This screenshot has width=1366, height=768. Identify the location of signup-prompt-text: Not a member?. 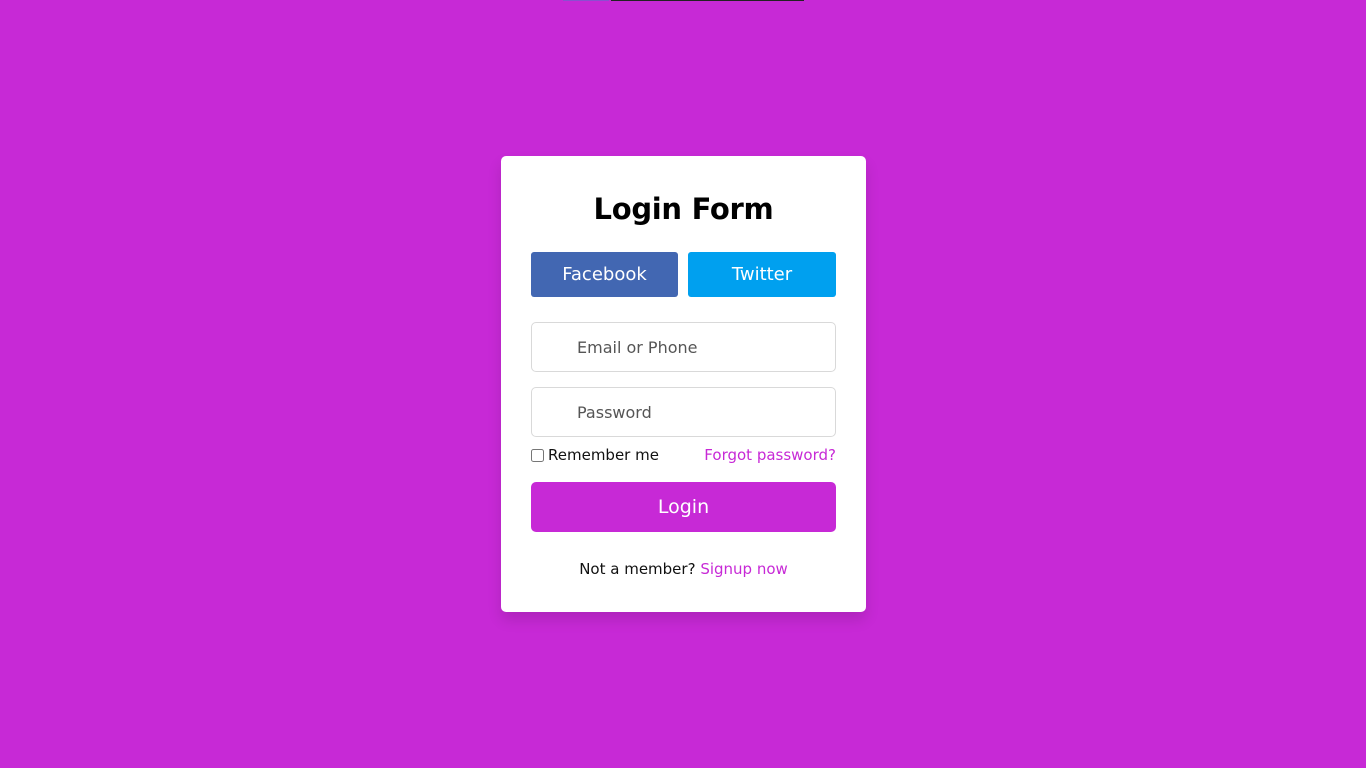
(637, 569).